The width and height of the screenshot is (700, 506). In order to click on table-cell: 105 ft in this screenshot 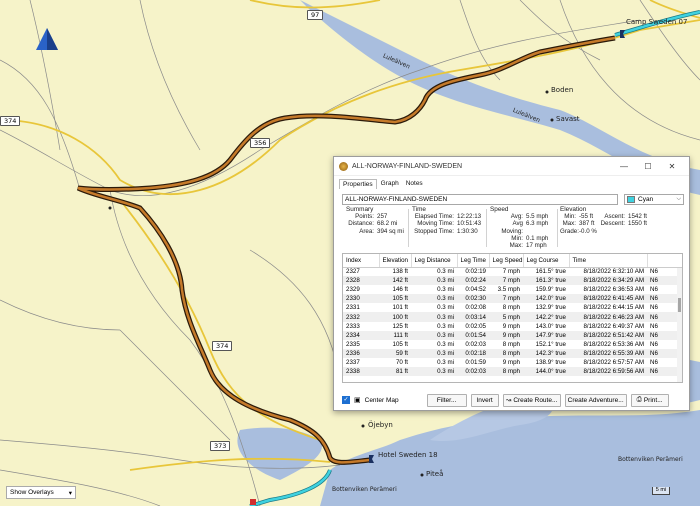, I will do `click(395, 299)`.